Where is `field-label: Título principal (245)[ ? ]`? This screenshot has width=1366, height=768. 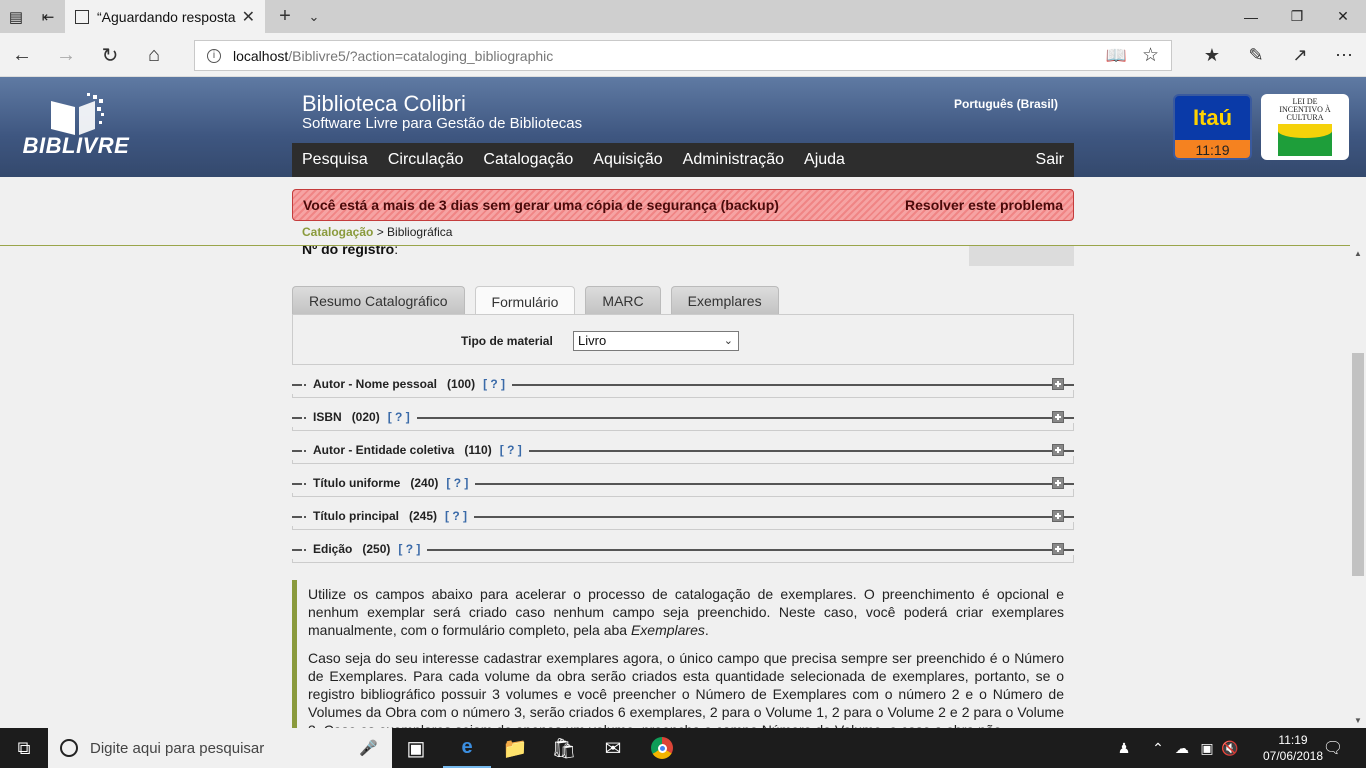 field-label: Título principal (245)[ ? ] is located at coordinates (390, 516).